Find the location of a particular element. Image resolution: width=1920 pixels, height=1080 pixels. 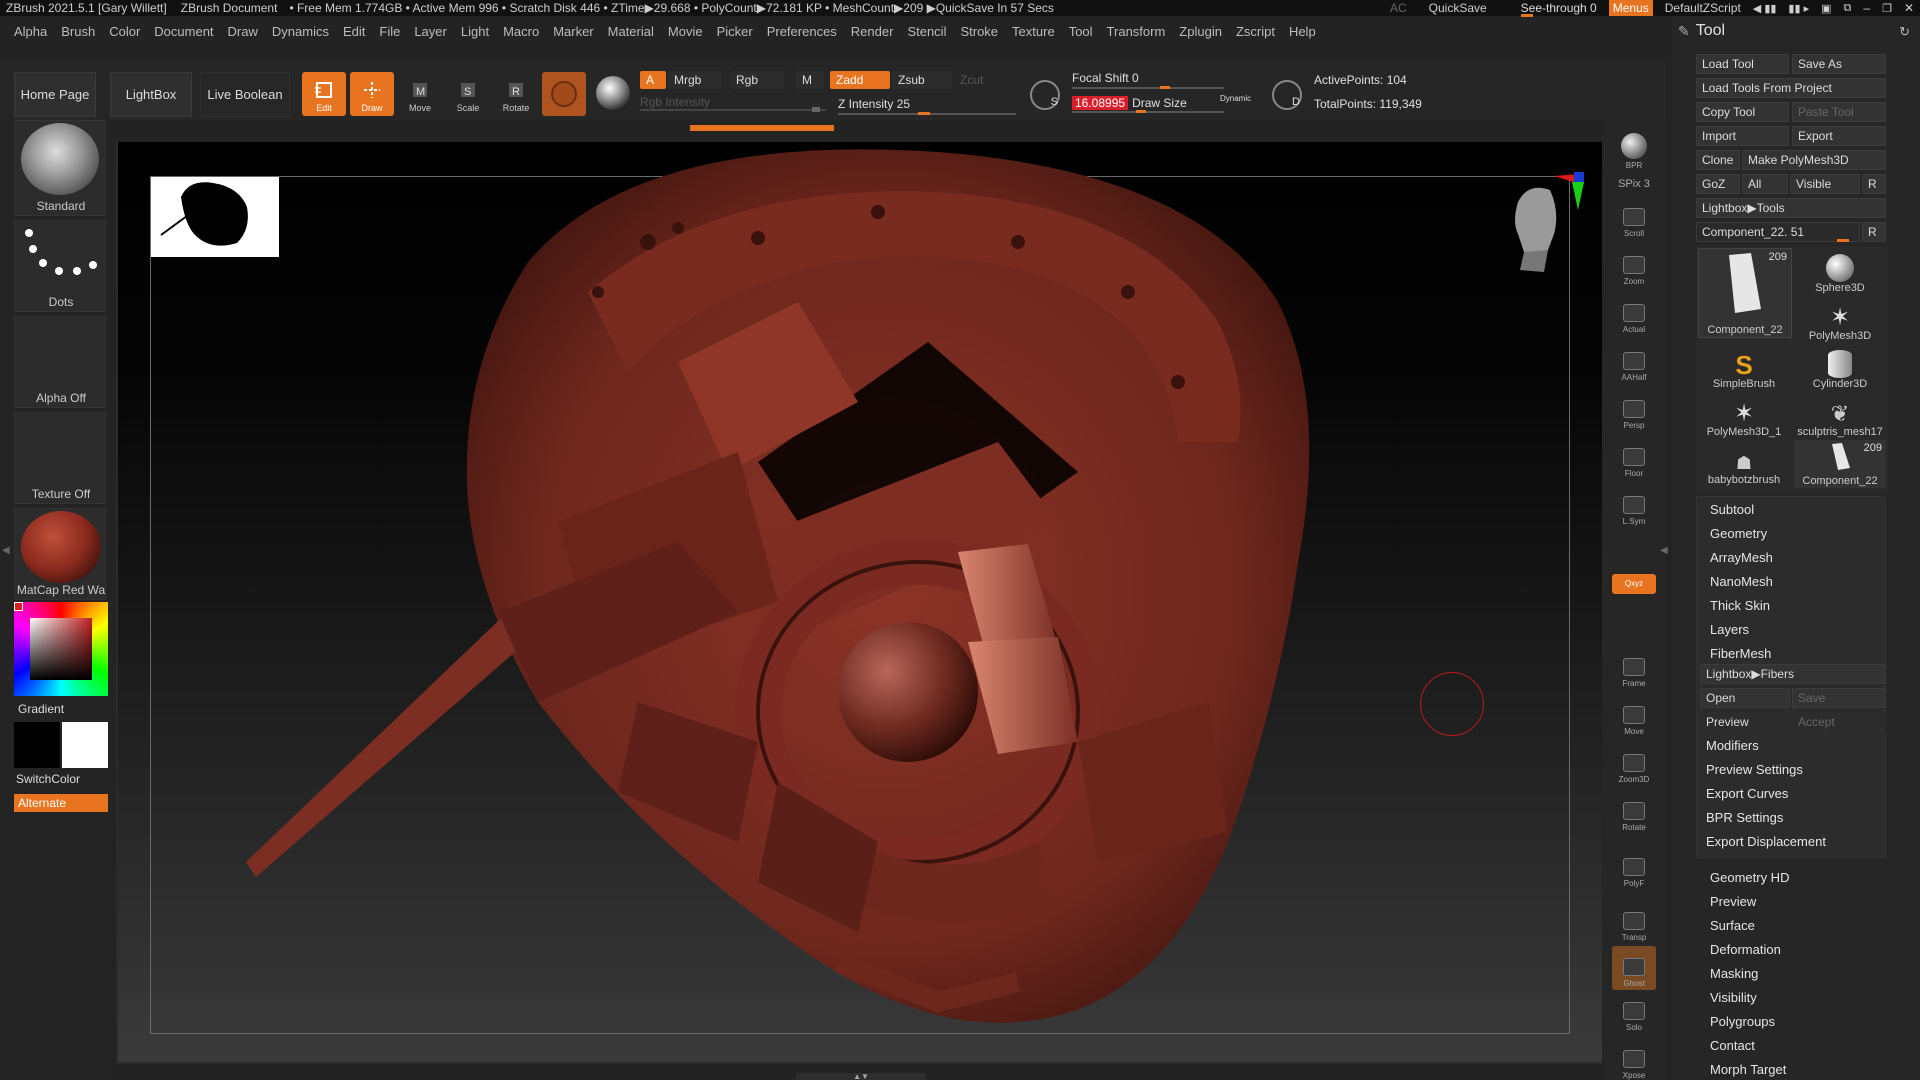

export-curves-section: Export Curves is located at coordinates (1747, 793).